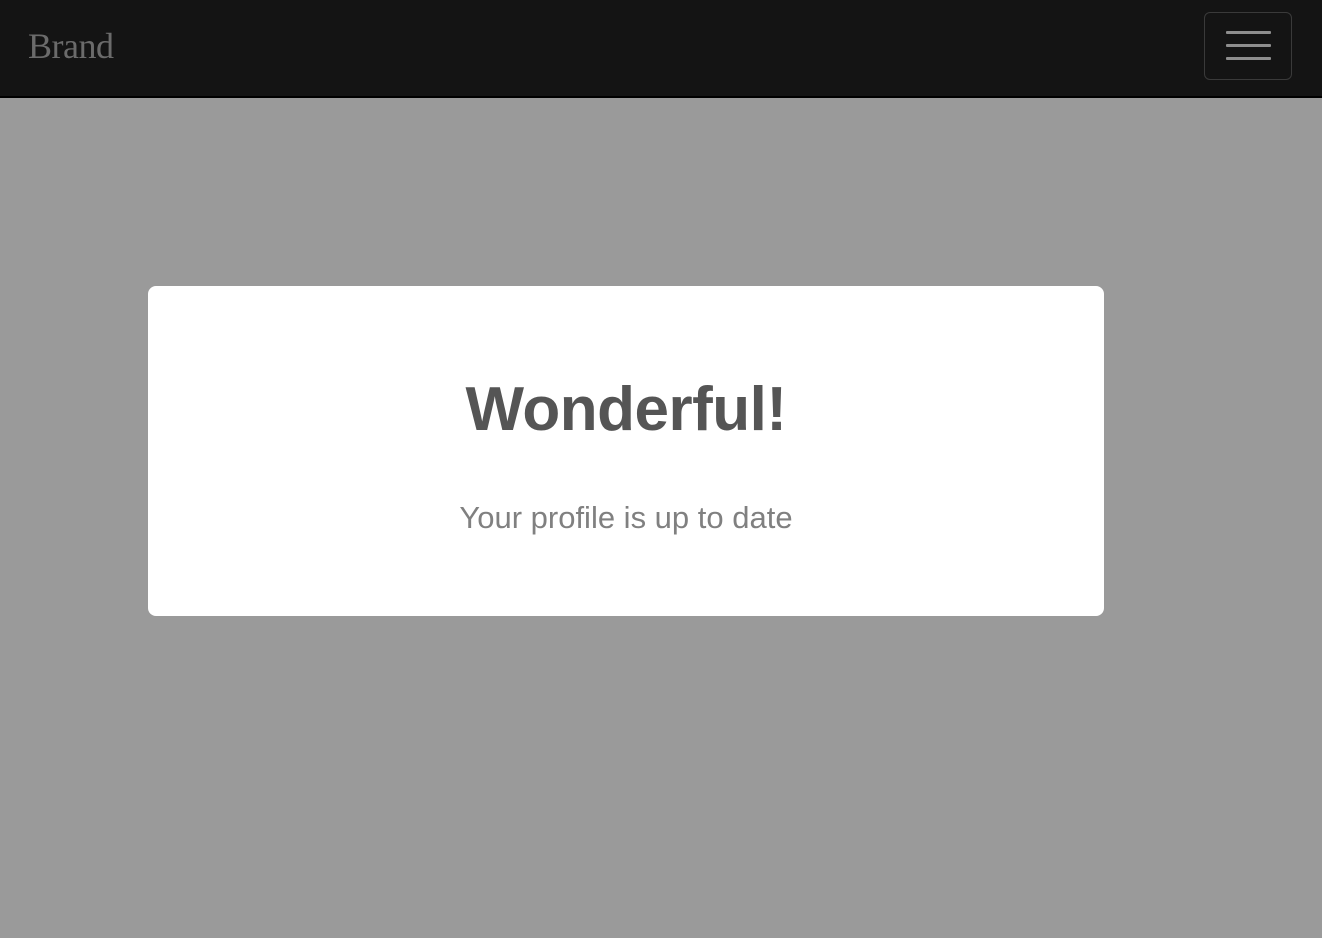 This screenshot has width=1322, height=938. Describe the element at coordinates (71, 46) in the screenshot. I see `brand-link: Brand` at that location.